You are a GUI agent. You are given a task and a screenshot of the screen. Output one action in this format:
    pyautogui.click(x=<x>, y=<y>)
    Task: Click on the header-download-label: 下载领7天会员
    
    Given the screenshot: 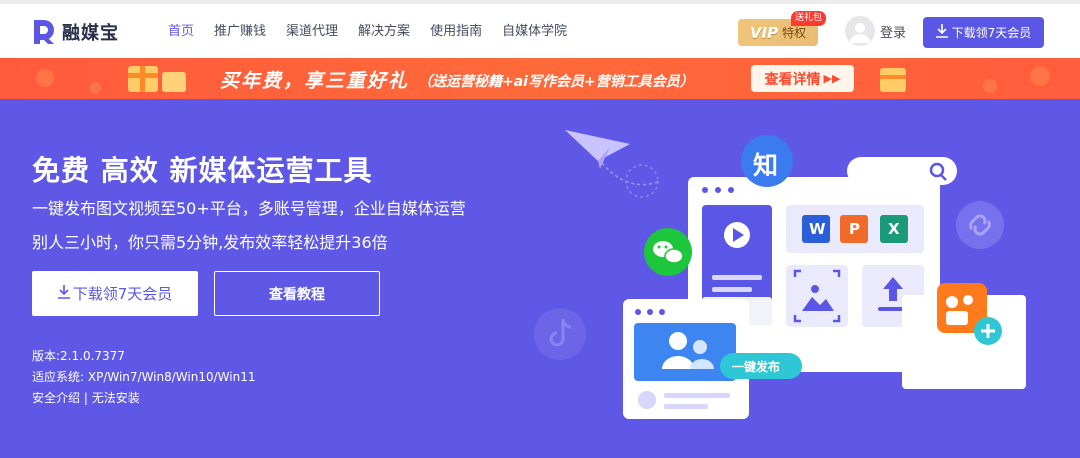 What is the action you would take?
    pyautogui.click(x=991, y=33)
    